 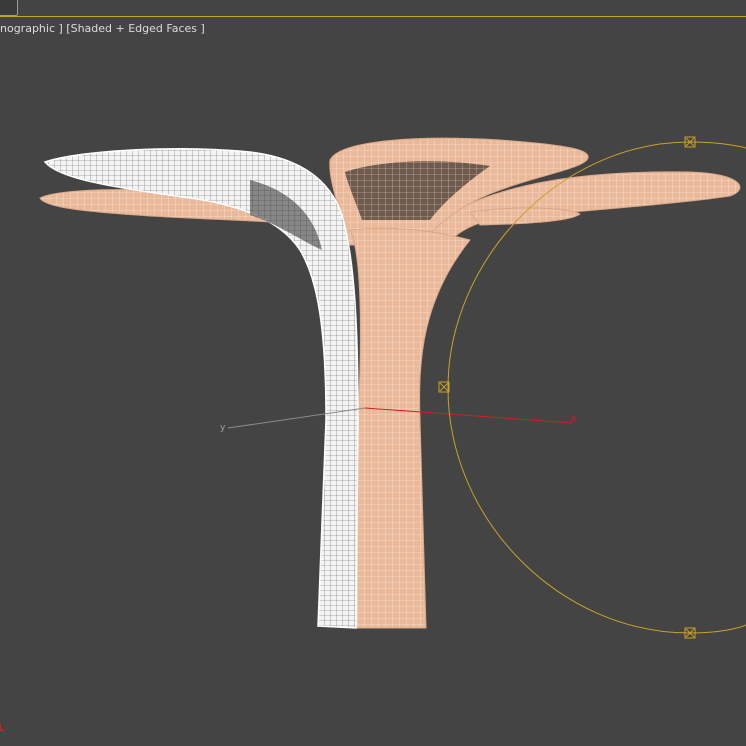 I want to click on spline-vertex-handle, so click(x=444, y=387).